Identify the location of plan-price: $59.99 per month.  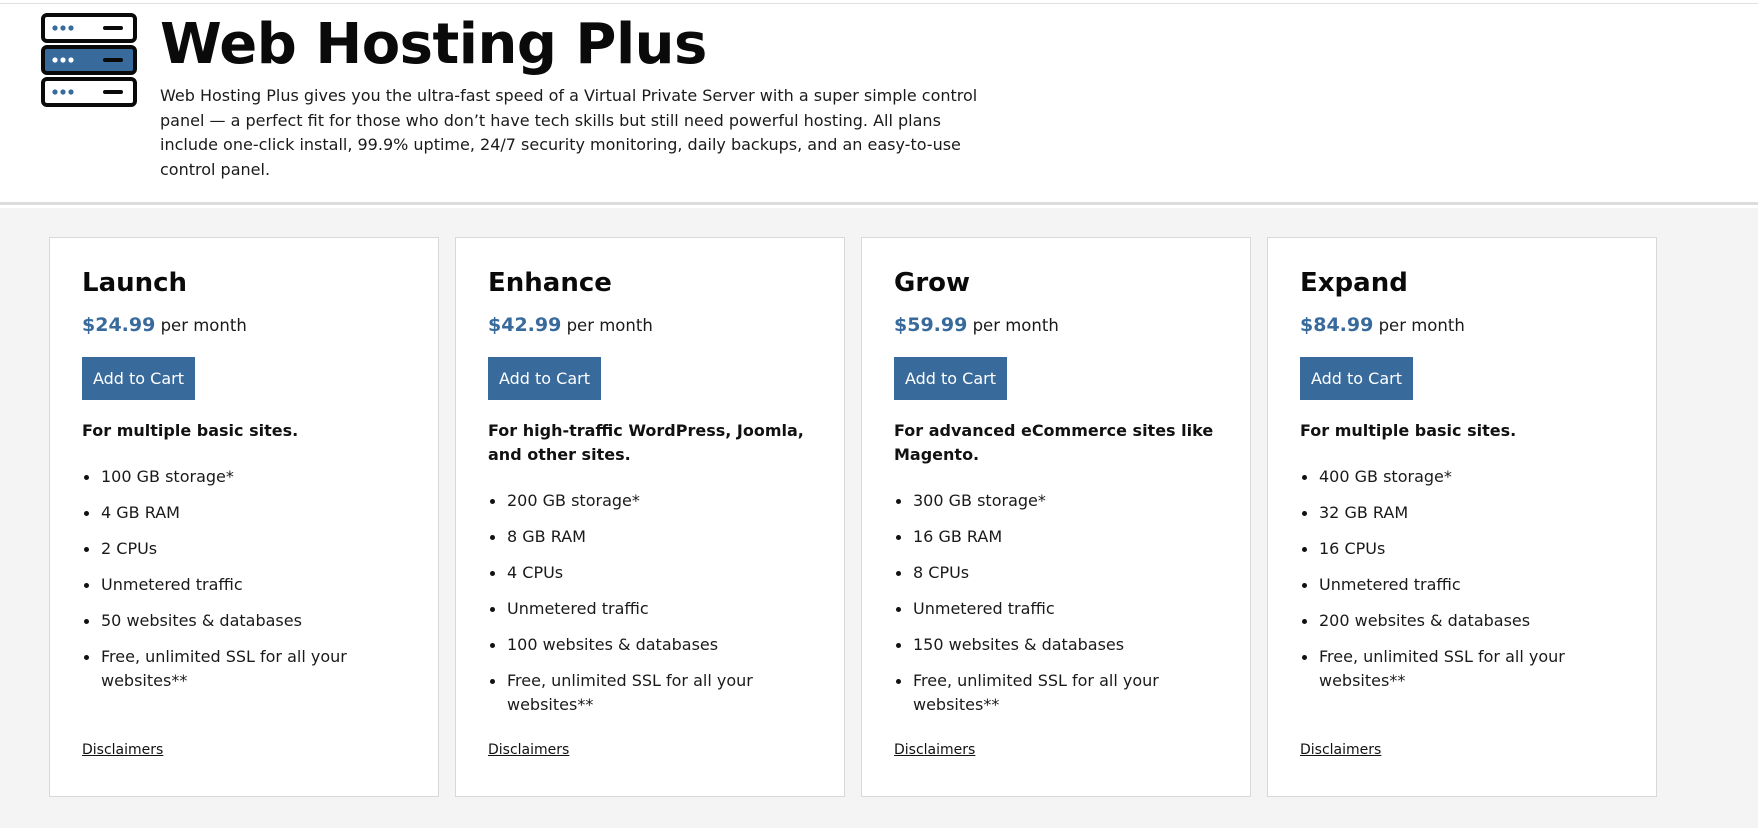
(976, 325).